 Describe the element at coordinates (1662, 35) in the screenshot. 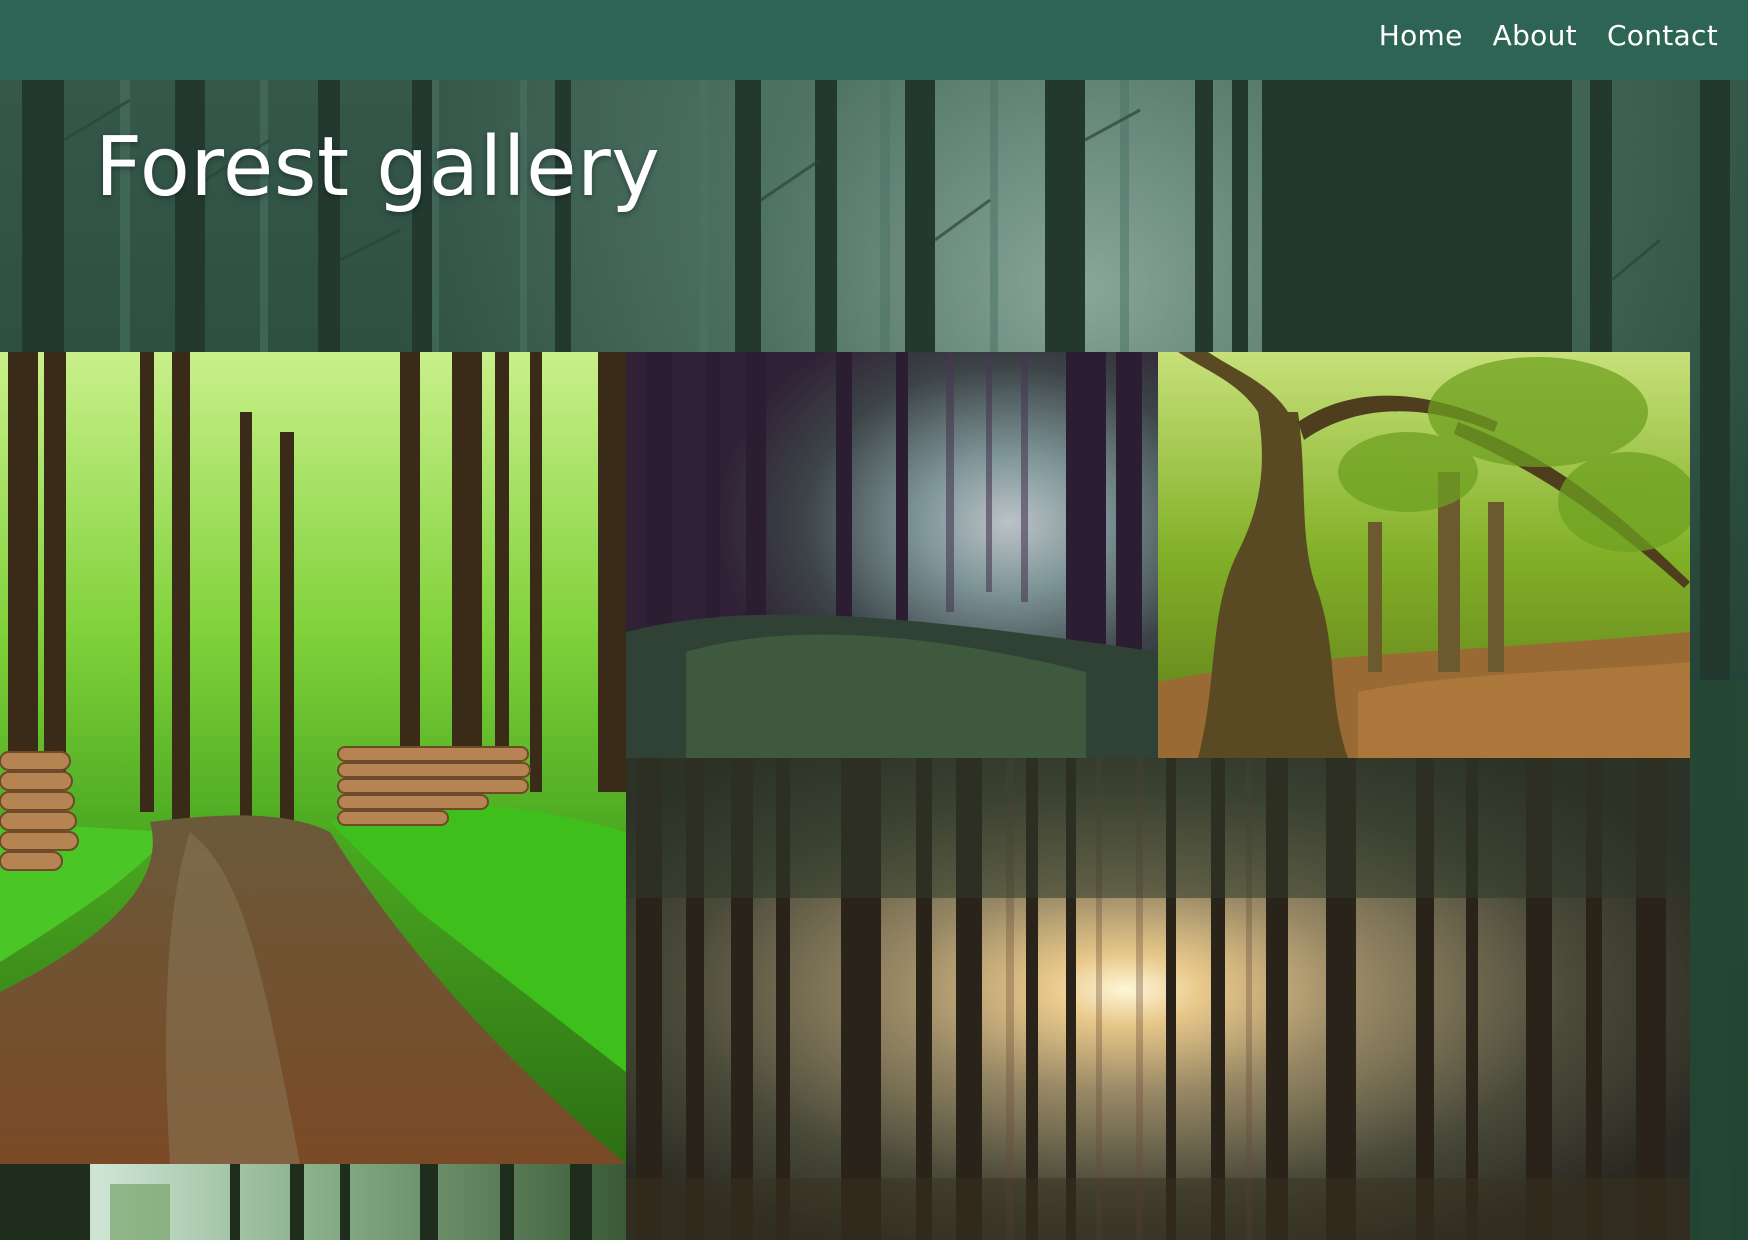

I see `nav-link-contact: Contact` at that location.